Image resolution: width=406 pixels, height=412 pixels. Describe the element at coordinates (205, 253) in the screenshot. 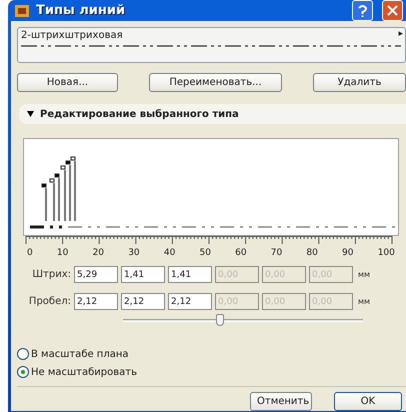

I see `ruler-label: 50` at that location.